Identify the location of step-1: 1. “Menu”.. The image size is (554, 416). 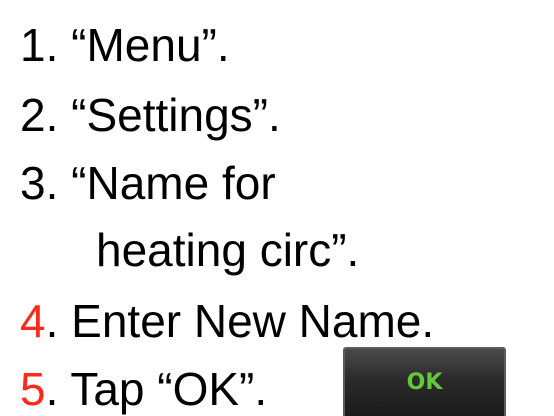
(125, 45).